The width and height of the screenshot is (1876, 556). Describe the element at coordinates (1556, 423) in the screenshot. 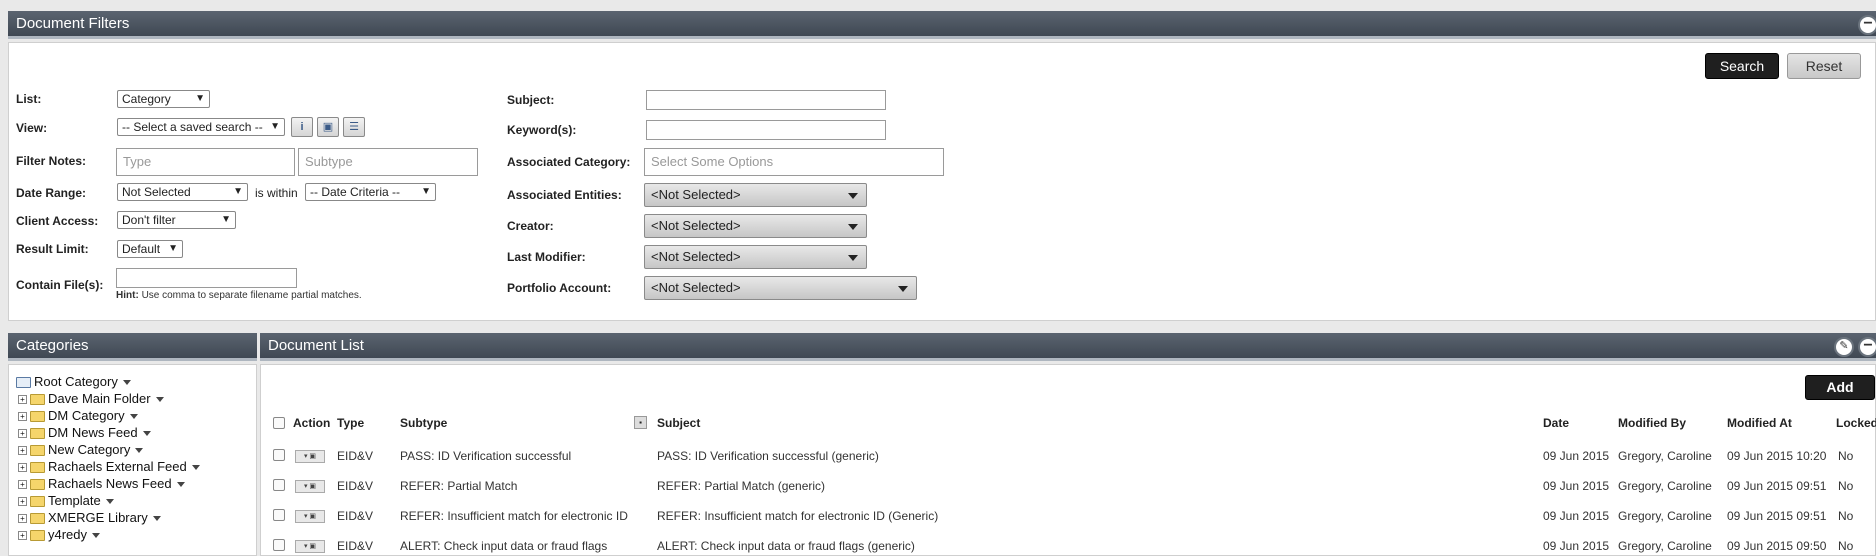

I see `col-date: Date` at that location.